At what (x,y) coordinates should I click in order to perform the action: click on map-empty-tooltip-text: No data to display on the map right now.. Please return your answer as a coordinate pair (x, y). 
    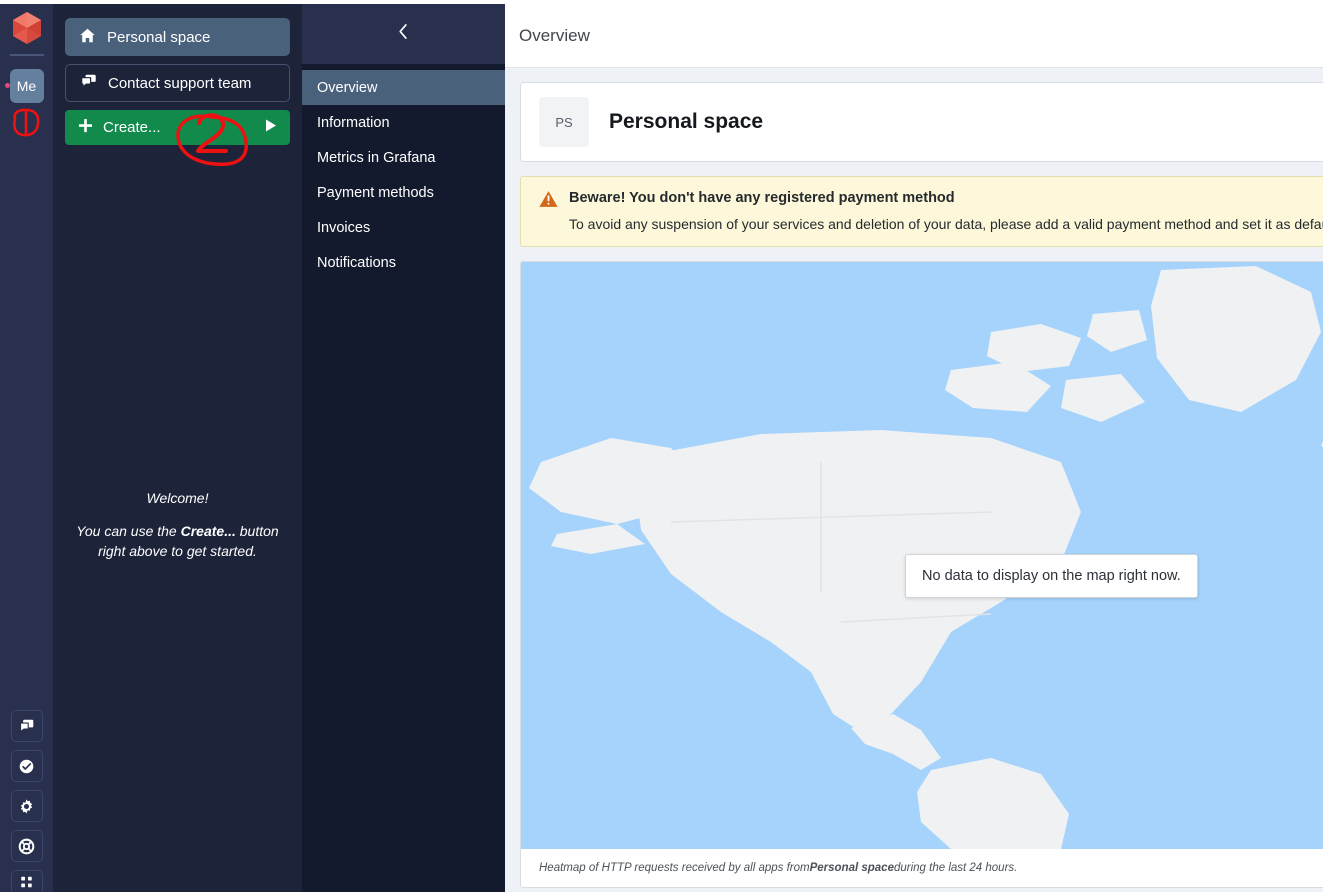
    Looking at the image, I should click on (1051, 576).